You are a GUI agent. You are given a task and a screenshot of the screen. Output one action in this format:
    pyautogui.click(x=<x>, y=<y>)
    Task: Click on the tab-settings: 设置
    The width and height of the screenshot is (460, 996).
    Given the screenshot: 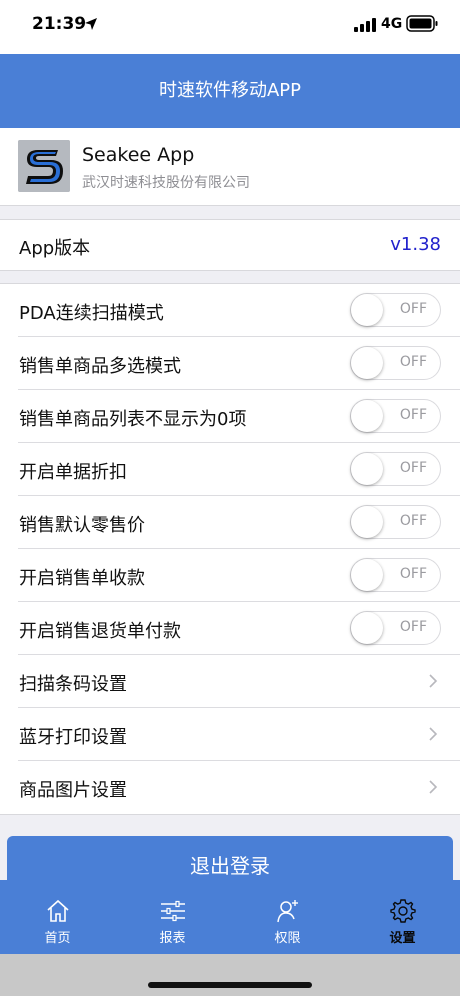 What is the action you would take?
    pyautogui.click(x=402, y=917)
    